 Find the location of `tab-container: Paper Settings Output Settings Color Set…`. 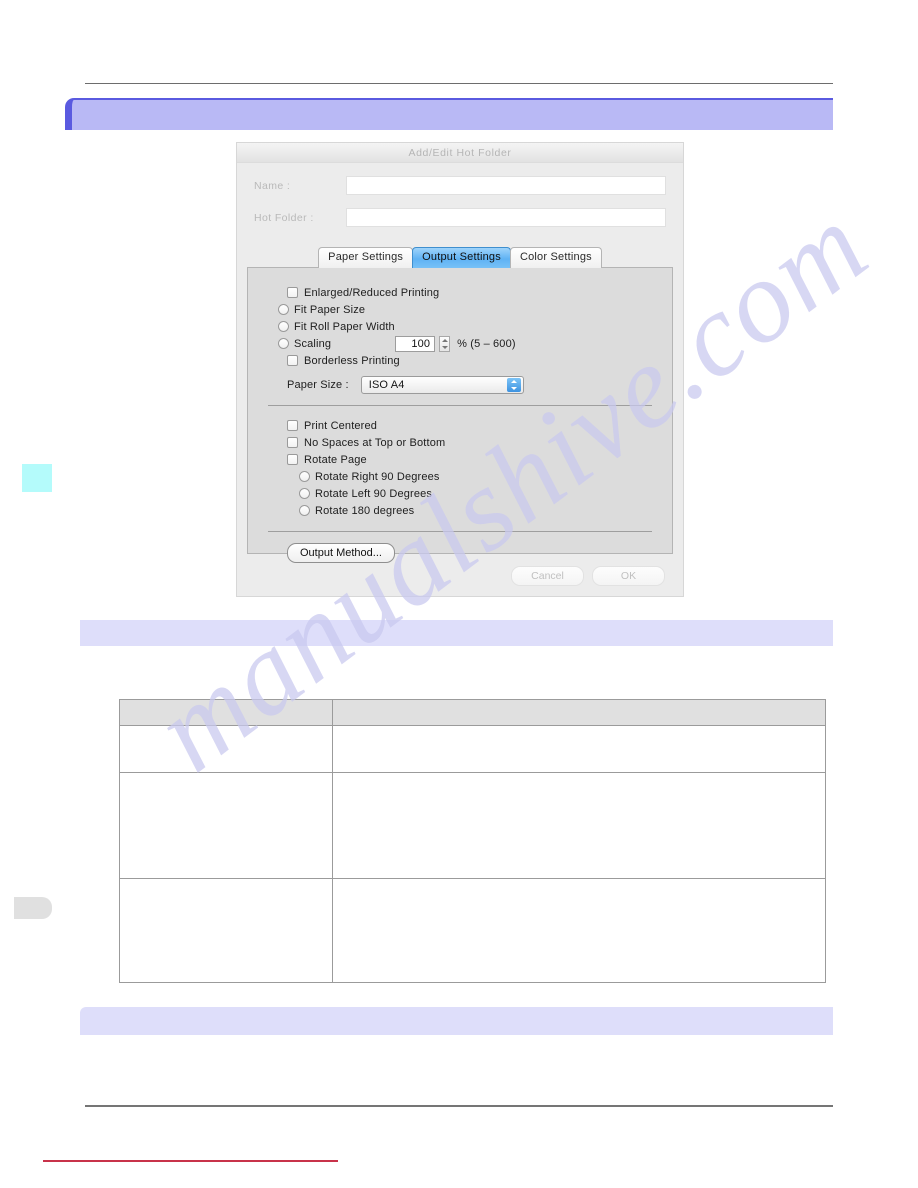

tab-container: Paper Settings Output Settings Color Set… is located at coordinates (460, 405).